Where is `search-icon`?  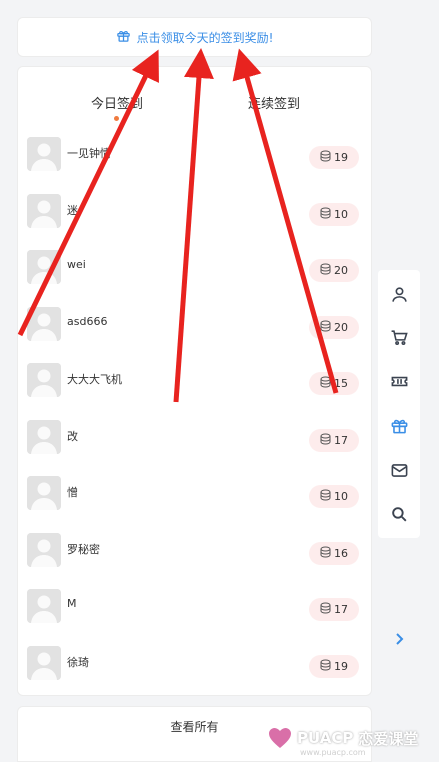 search-icon is located at coordinates (399, 514).